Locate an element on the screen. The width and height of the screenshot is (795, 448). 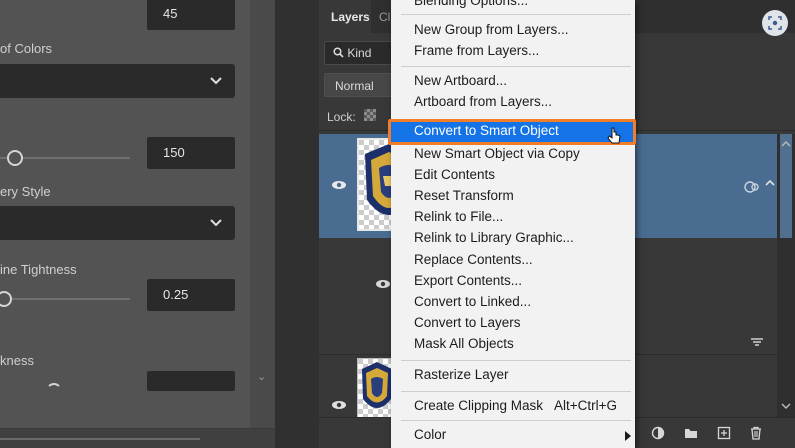
tab-layers: Layers is located at coordinates (345, 16).